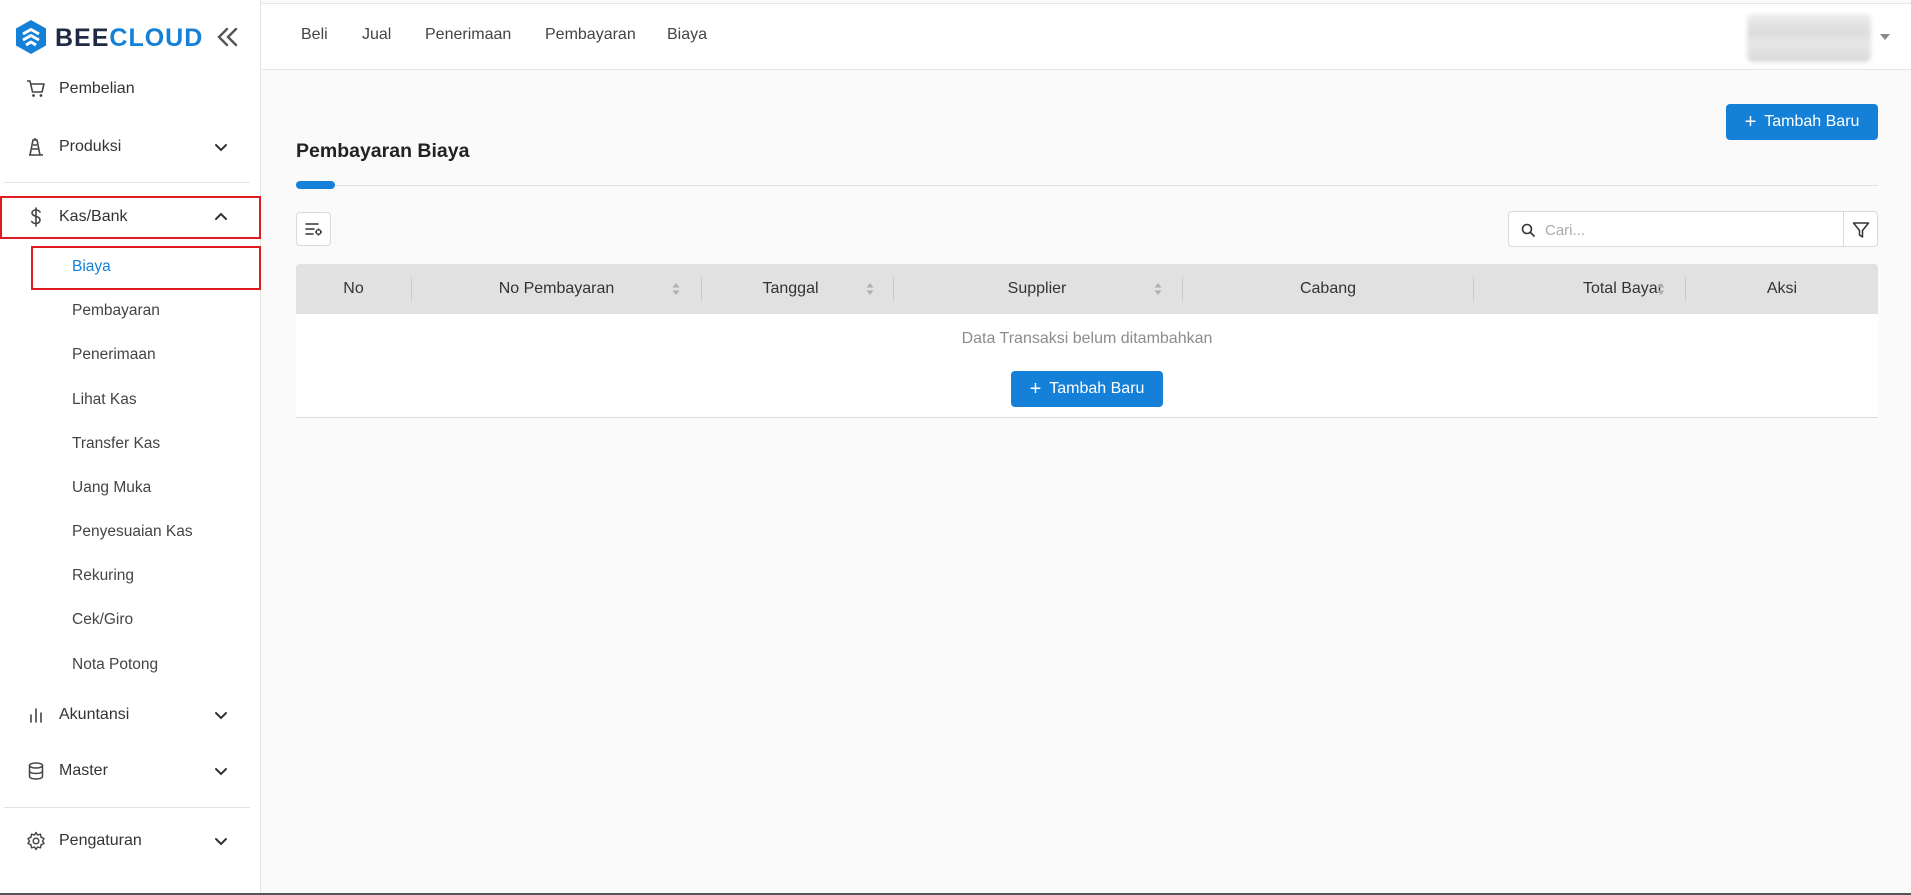  I want to click on search-input, so click(1690, 230).